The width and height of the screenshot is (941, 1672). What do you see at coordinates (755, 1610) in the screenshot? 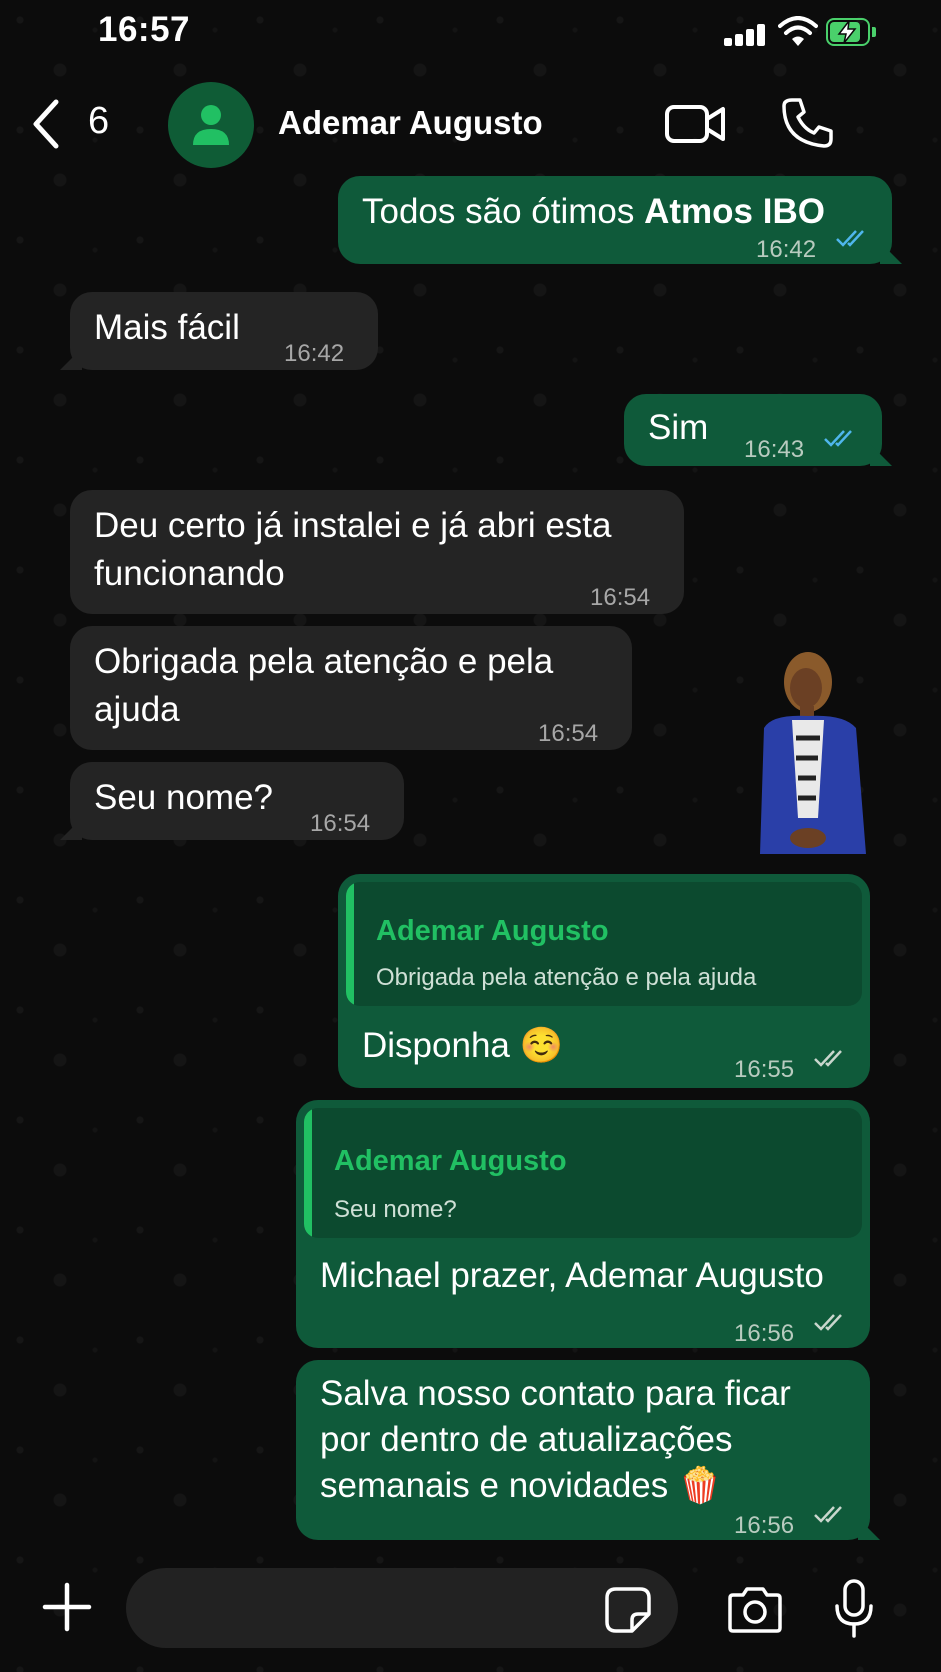
I see `camera-icon` at bounding box center [755, 1610].